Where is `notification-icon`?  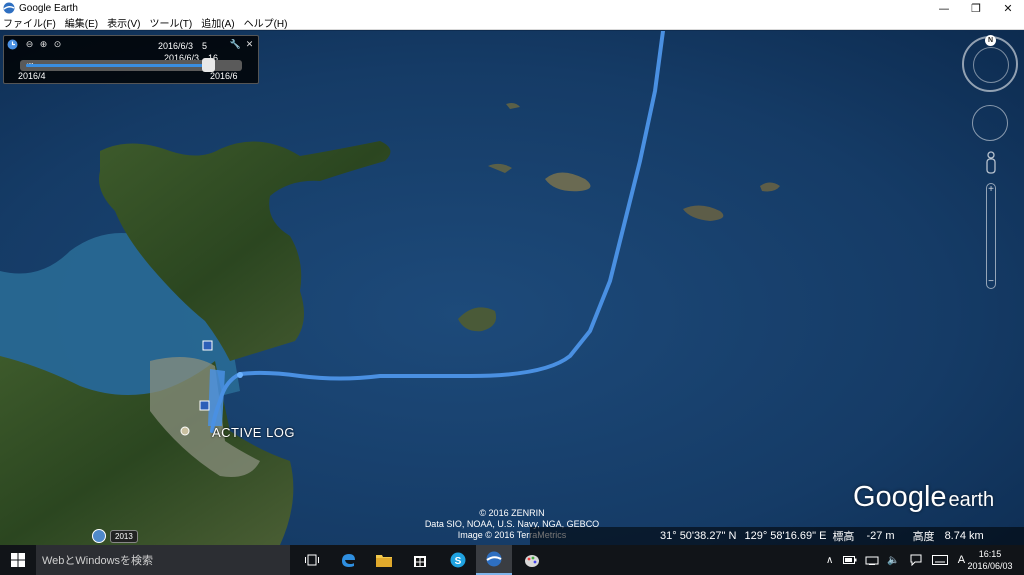
notification-icon is located at coordinates (916, 560).